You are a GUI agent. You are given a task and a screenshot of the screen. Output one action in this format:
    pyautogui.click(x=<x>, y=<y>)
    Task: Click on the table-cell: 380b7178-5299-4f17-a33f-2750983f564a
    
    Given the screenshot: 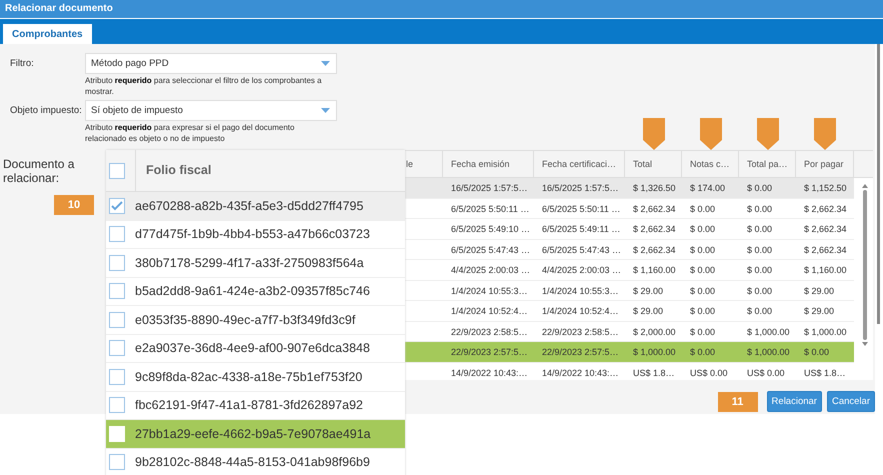 What is the action you would take?
    pyautogui.click(x=249, y=263)
    